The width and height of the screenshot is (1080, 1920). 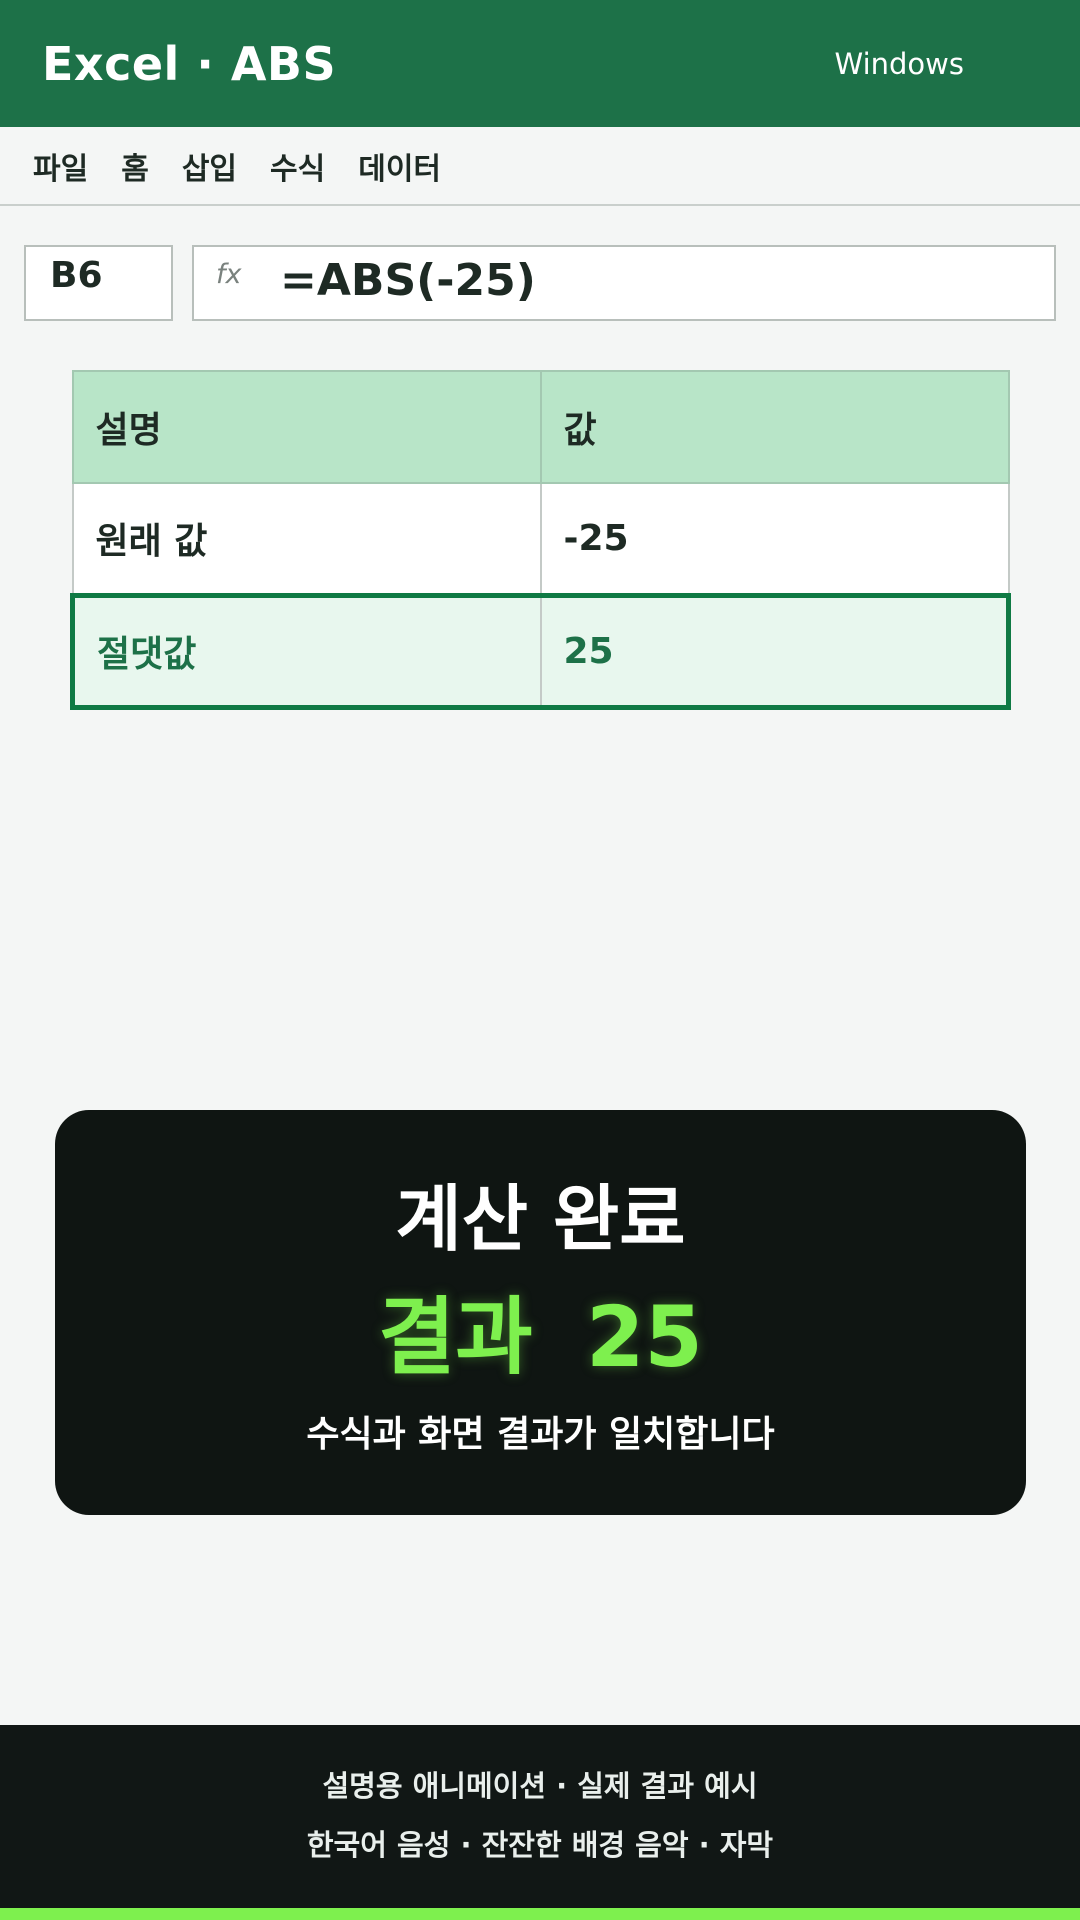 I want to click on tab-data: 데이터, so click(x=399, y=166).